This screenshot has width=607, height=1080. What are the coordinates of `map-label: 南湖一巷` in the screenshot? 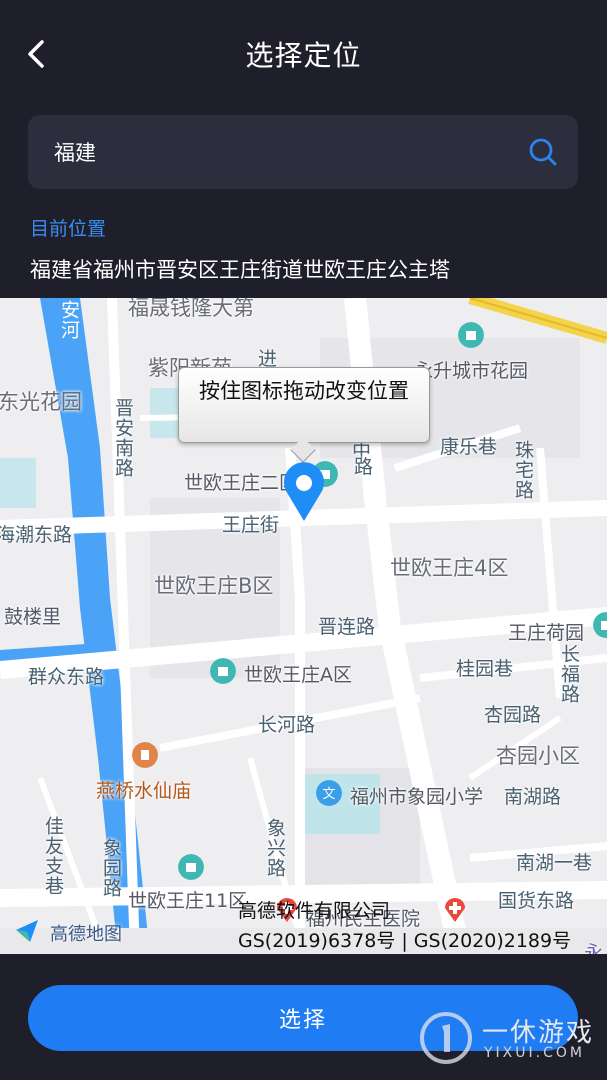 It's located at (554, 863).